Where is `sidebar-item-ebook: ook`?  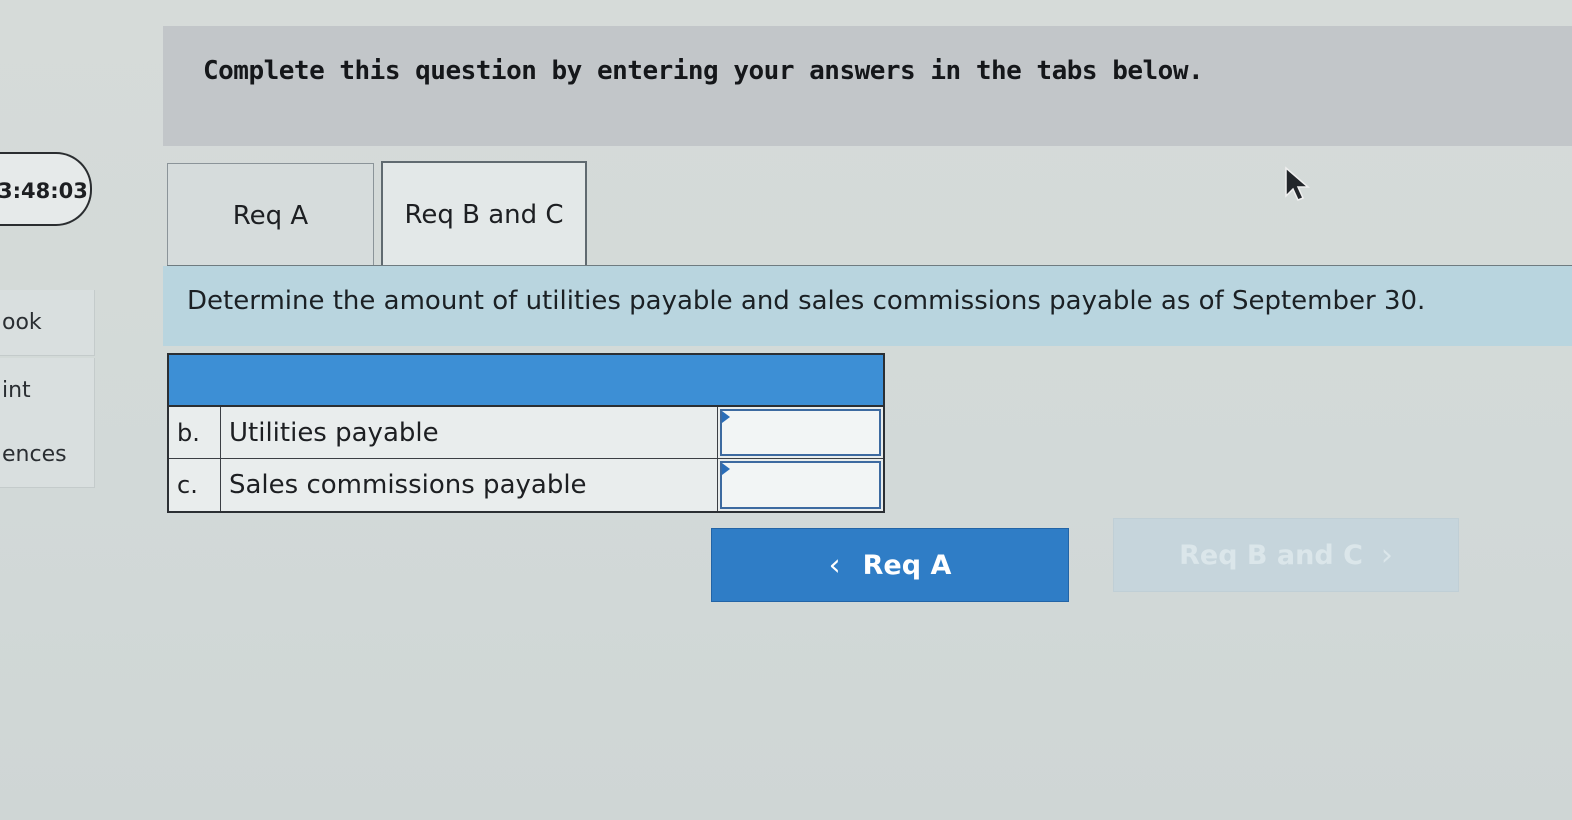 sidebar-item-ebook: ook is located at coordinates (47, 323).